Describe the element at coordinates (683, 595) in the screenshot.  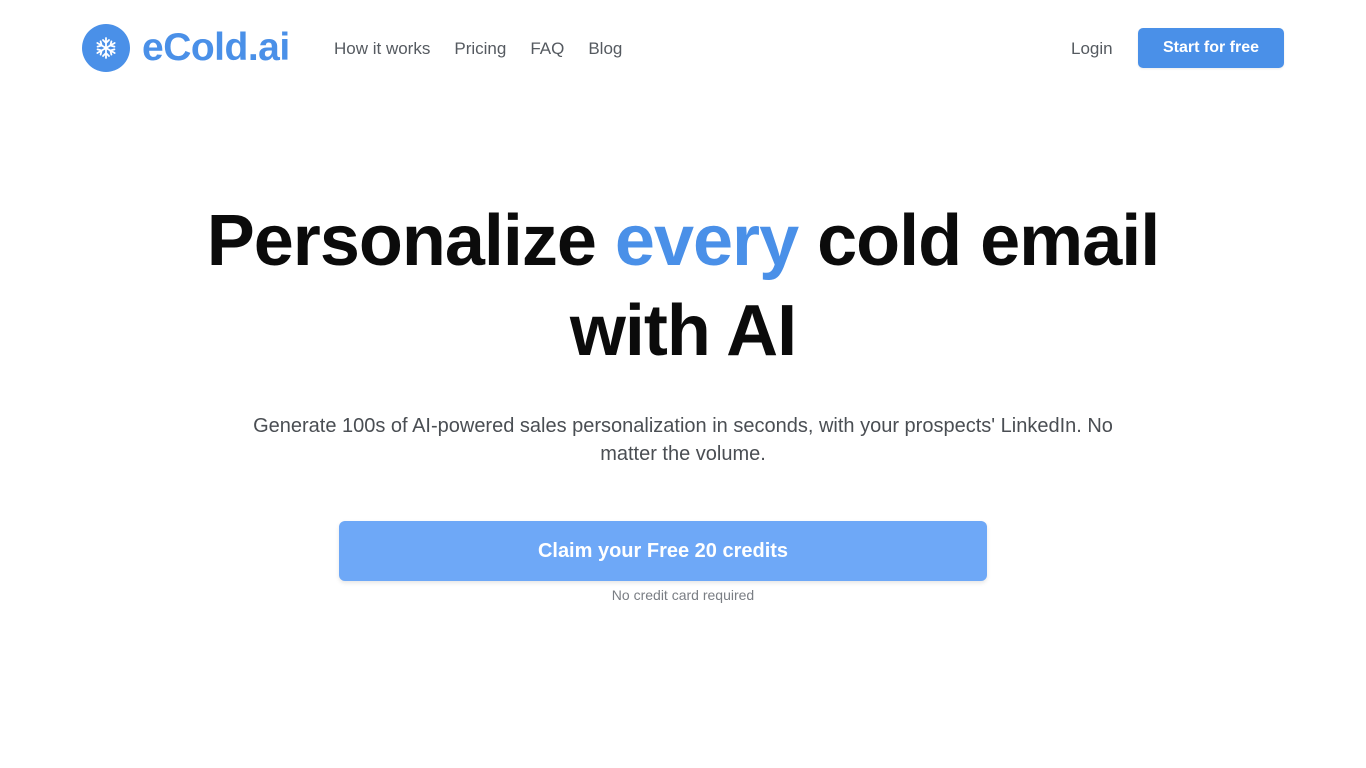
I see `no-credit-card-note: No credit card required` at that location.